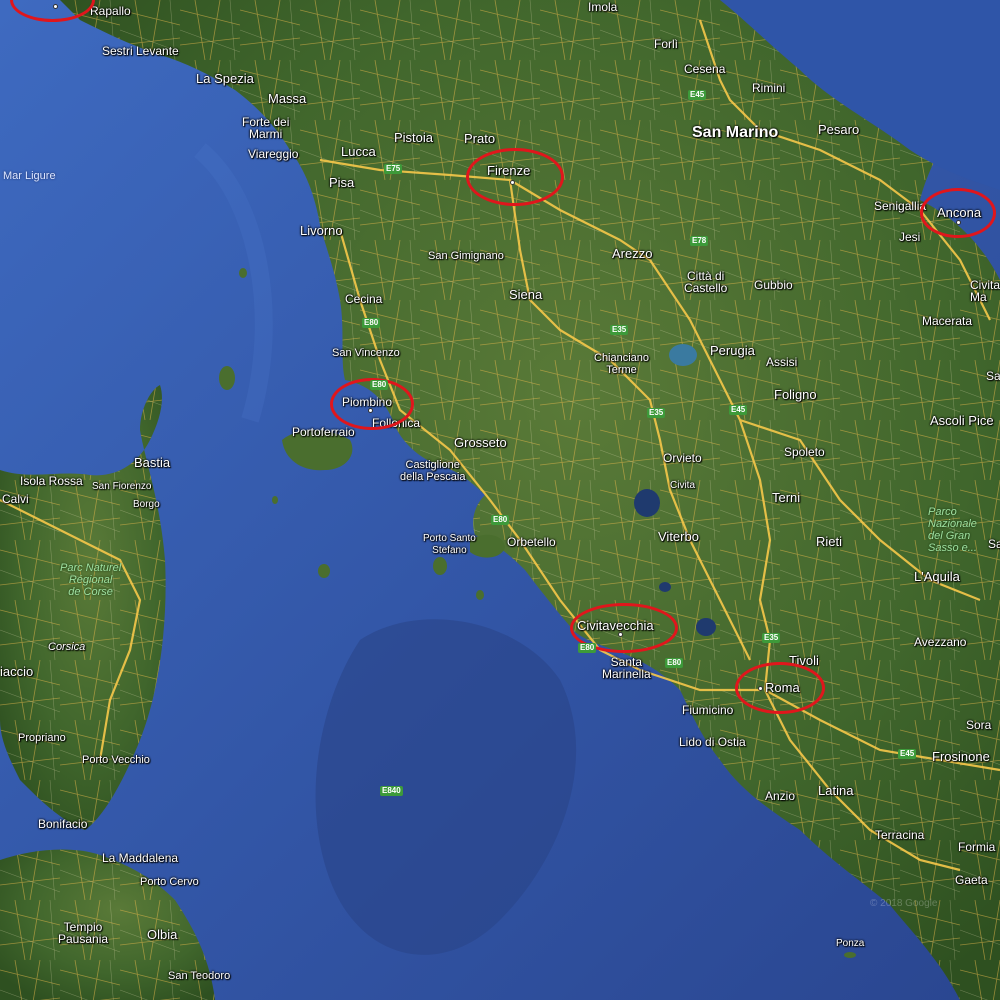 This screenshot has height=1000, width=1000. Describe the element at coordinates (940, 642) in the screenshot. I see `label-avezzano: Avezzano` at that location.